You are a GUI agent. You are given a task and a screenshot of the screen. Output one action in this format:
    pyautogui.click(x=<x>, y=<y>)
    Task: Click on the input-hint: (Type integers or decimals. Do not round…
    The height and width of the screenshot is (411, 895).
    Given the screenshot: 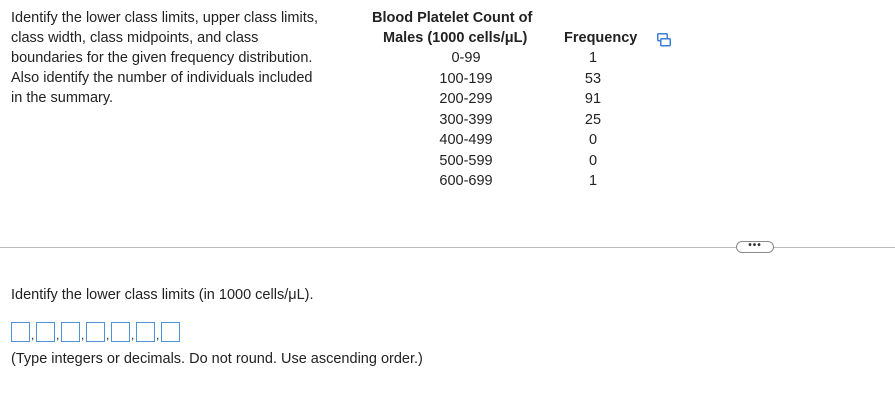 What is the action you would take?
    pyautogui.click(x=217, y=359)
    